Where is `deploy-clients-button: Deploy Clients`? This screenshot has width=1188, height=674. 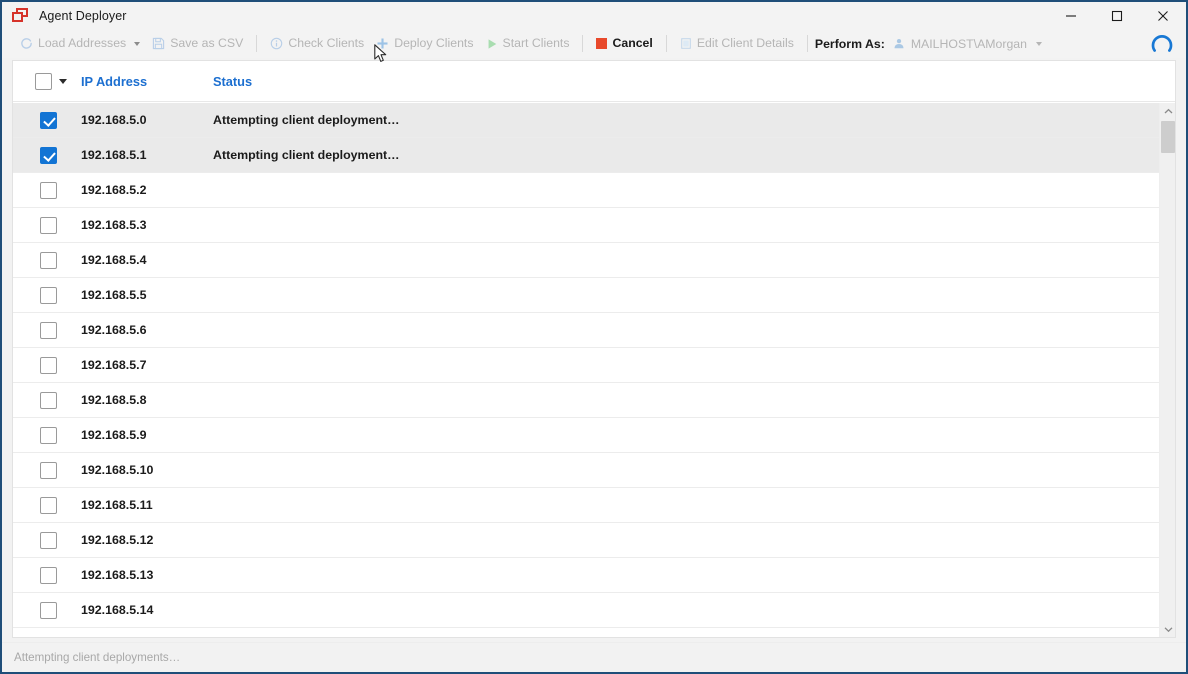 deploy-clients-button: Deploy Clients is located at coordinates (424, 44).